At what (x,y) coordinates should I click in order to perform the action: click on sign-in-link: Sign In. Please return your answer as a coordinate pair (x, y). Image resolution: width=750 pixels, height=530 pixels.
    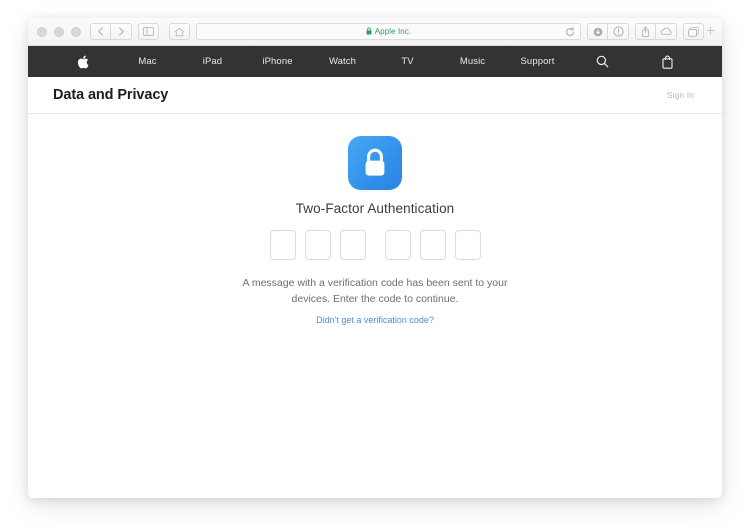
    Looking at the image, I should click on (680, 95).